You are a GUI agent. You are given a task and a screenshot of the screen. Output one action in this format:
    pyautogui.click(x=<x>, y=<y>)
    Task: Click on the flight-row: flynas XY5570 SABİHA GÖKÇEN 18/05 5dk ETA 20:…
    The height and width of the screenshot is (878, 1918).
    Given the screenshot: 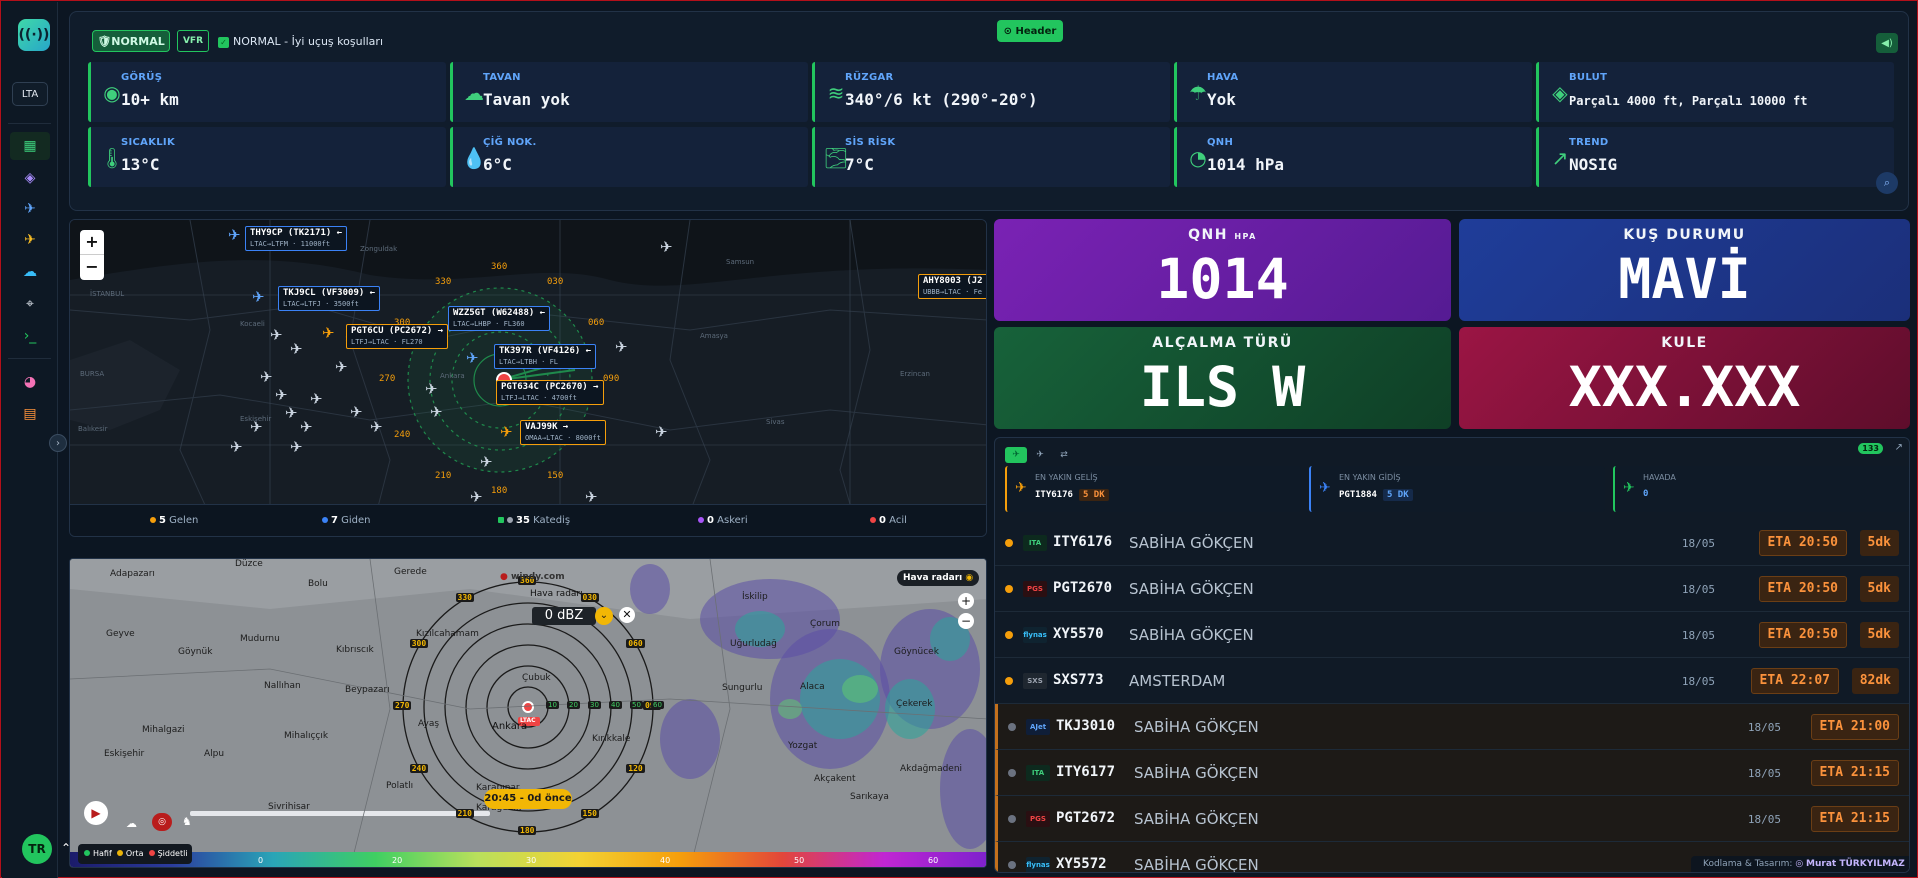 What is the action you would take?
    pyautogui.click(x=1452, y=635)
    